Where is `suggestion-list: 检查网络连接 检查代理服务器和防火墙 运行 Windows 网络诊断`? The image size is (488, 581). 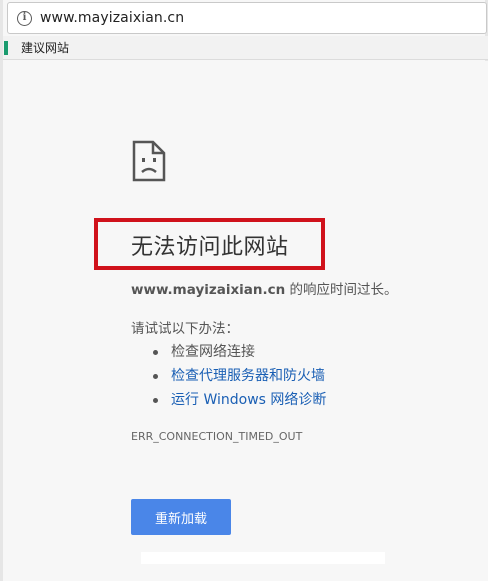 suggestion-list: 检查网络连接 检查代理服务器和防火墙 运行 Windows 网络诊断 is located at coordinates (239, 376).